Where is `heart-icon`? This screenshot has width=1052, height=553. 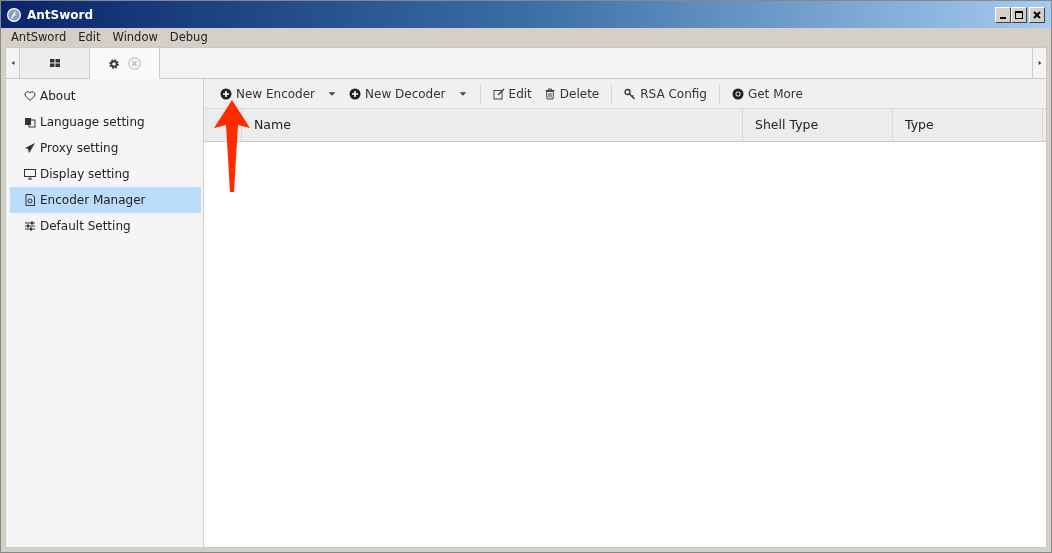
heart-icon is located at coordinates (30, 96).